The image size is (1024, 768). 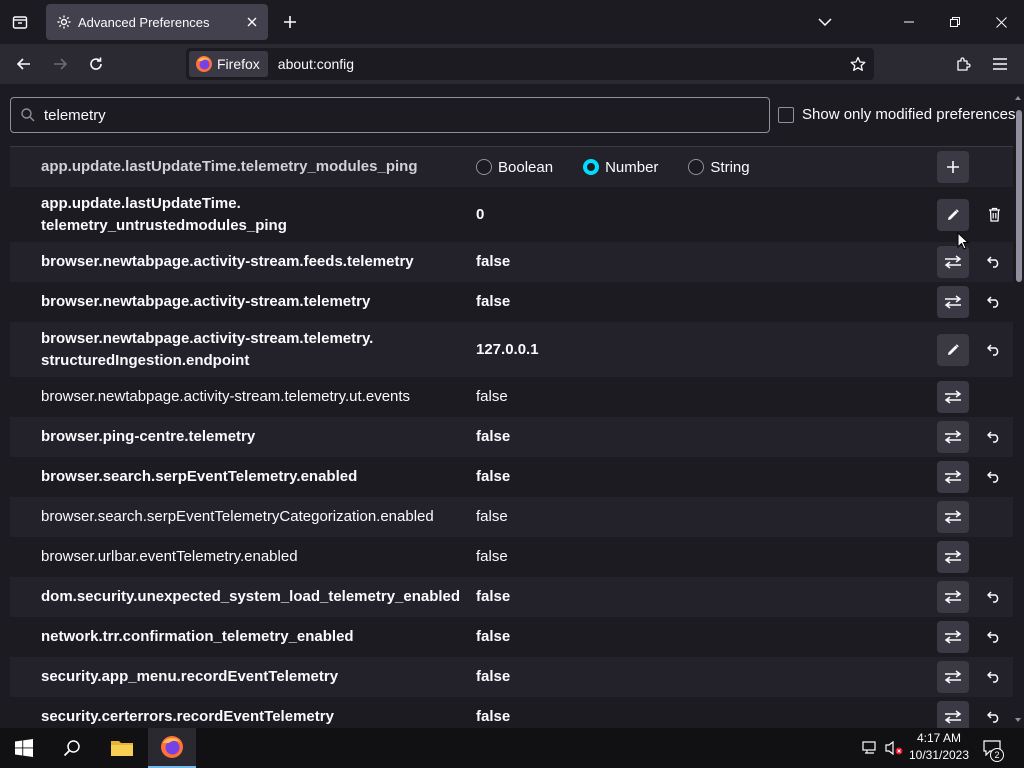 What do you see at coordinates (909, 22) in the screenshot?
I see `minimize-button` at bounding box center [909, 22].